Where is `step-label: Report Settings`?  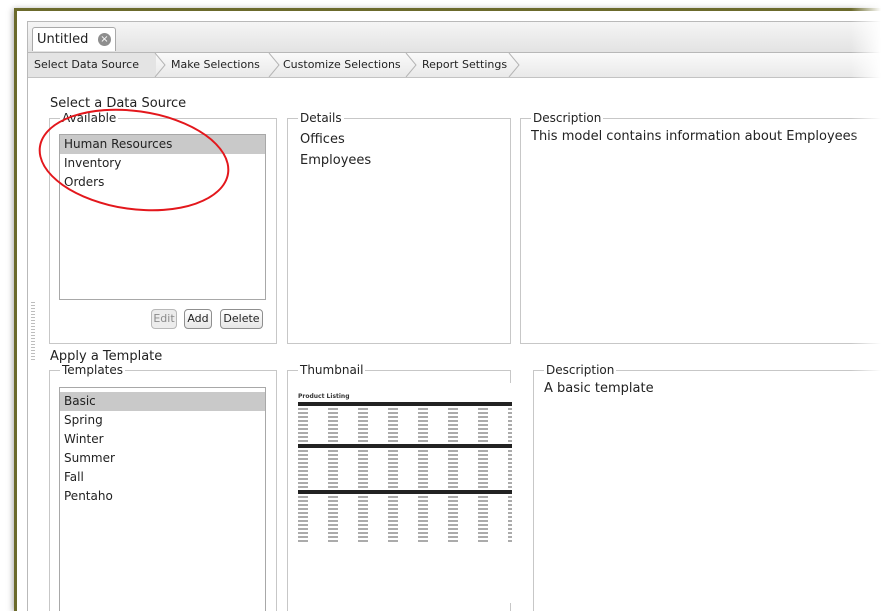
step-label: Report Settings is located at coordinates (465, 64).